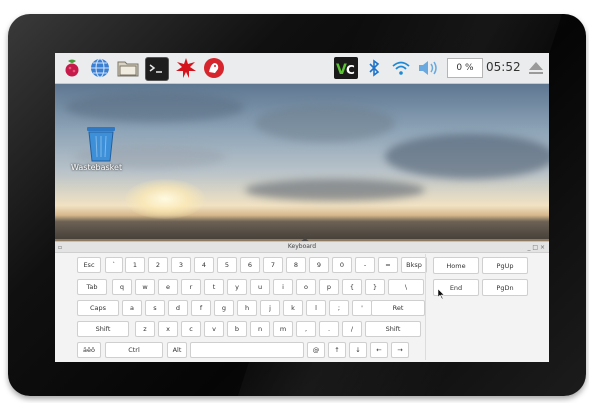  Describe the element at coordinates (316, 350) in the screenshot. I see `key-at: @` at that location.